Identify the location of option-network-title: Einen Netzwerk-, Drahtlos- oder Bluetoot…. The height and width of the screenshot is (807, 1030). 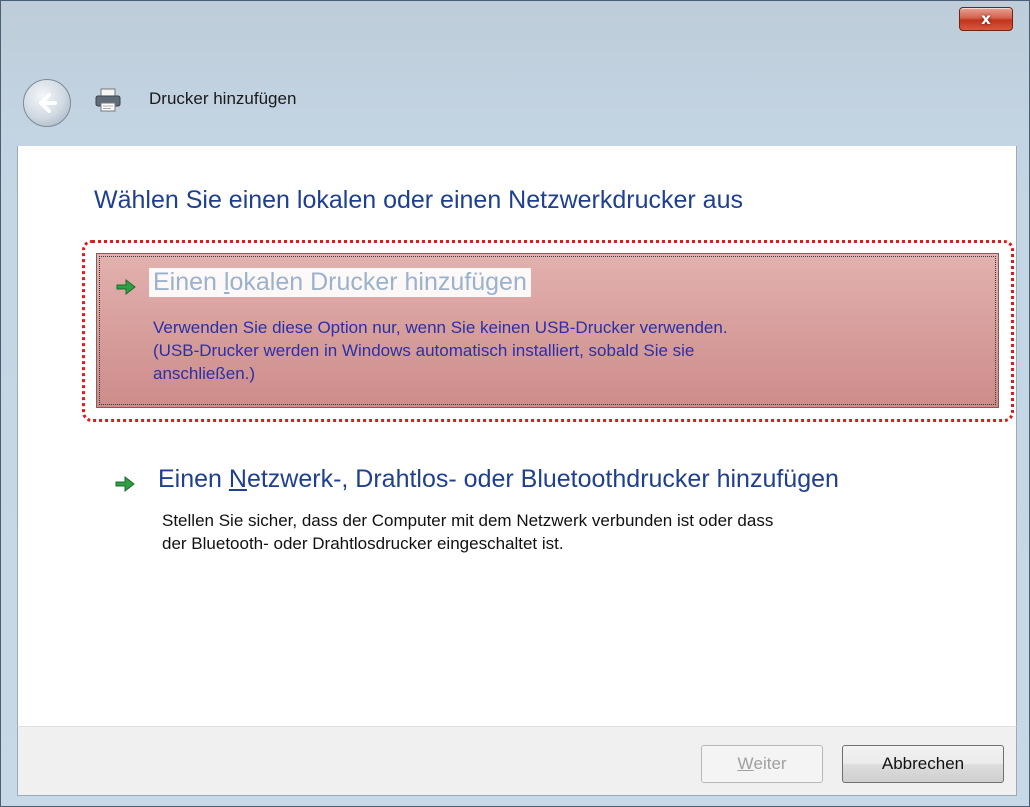
(498, 479).